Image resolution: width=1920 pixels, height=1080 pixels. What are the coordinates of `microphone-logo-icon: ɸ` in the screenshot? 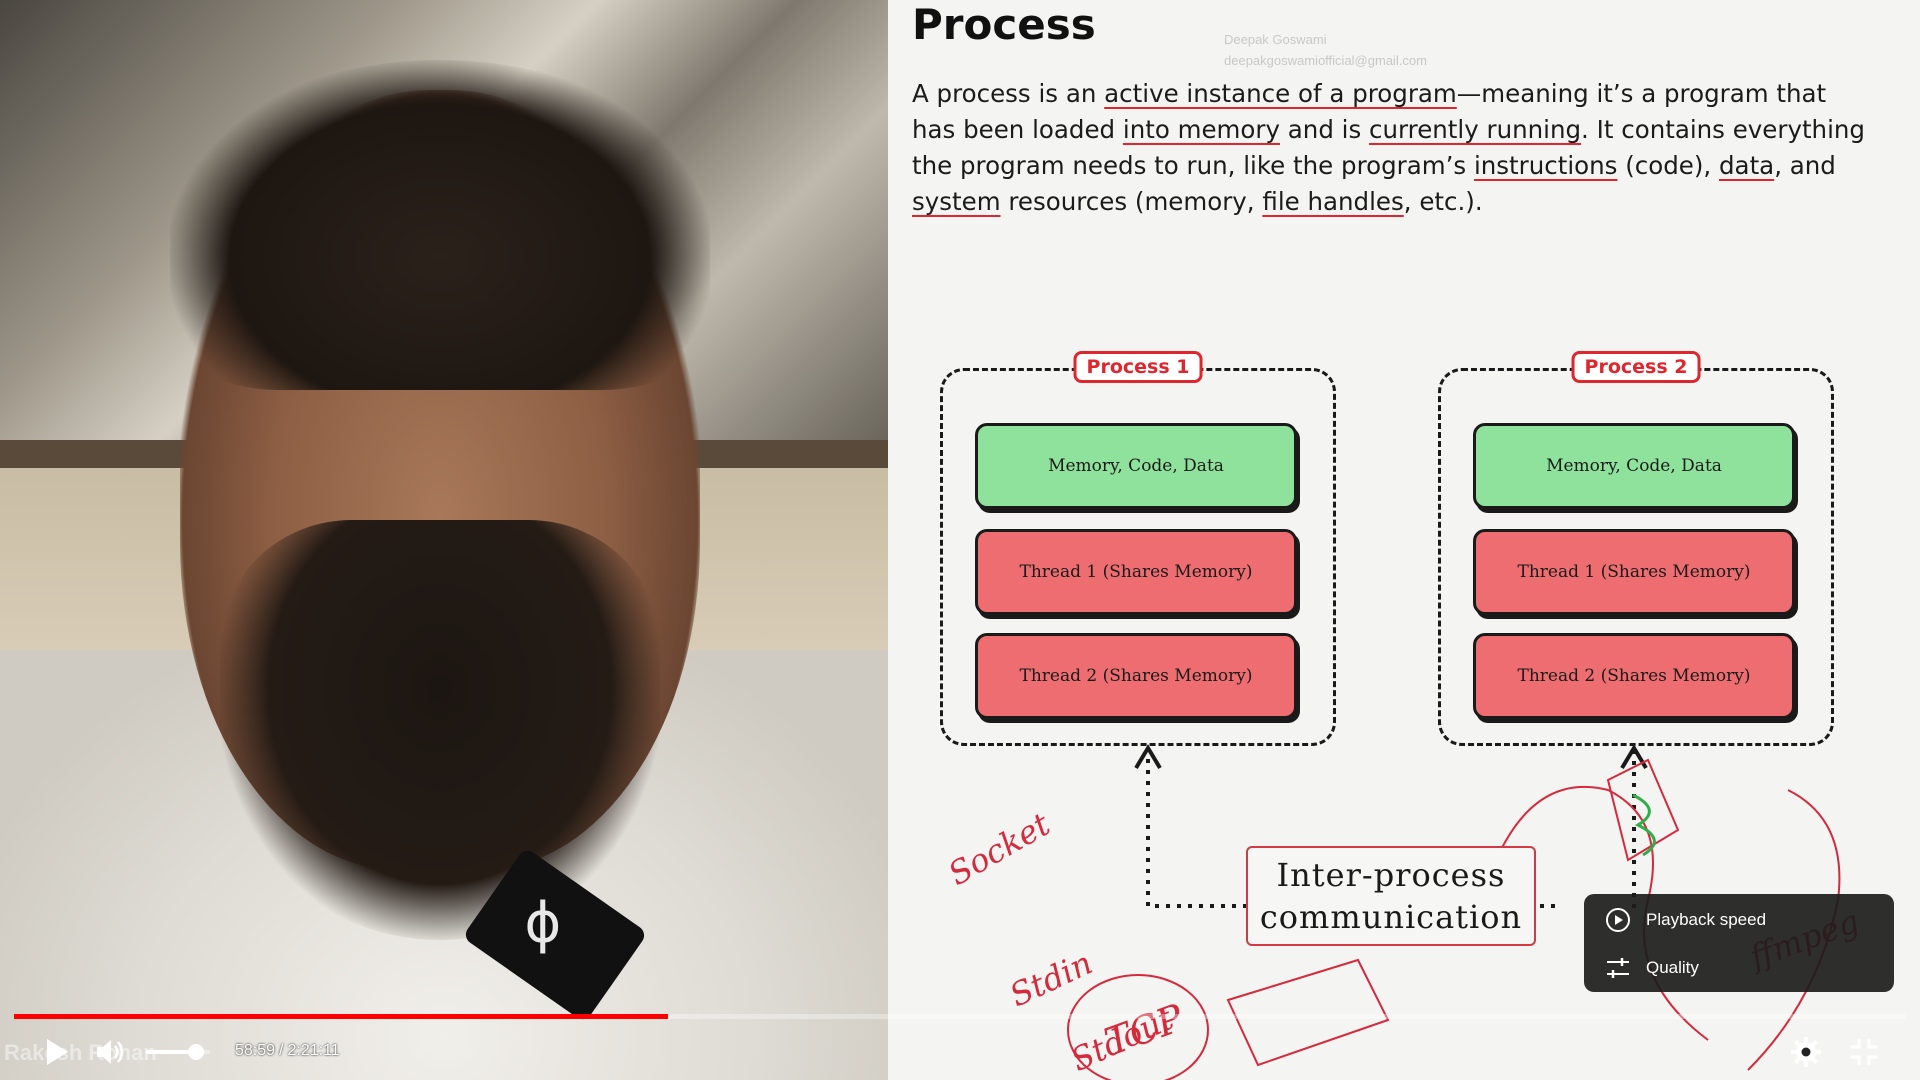 It's located at (543, 923).